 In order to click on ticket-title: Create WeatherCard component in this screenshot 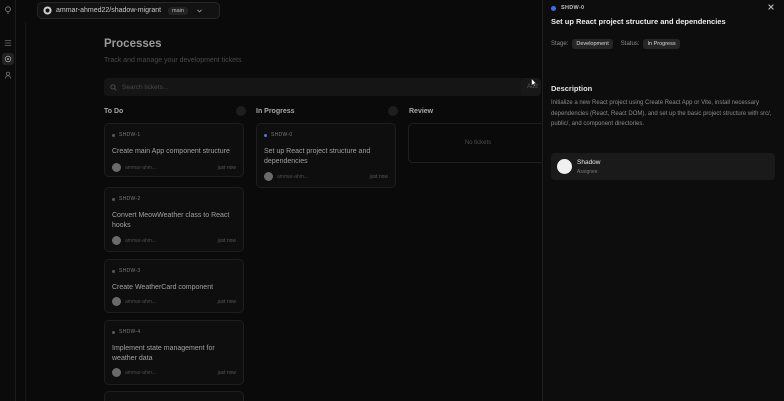, I will do `click(163, 287)`.